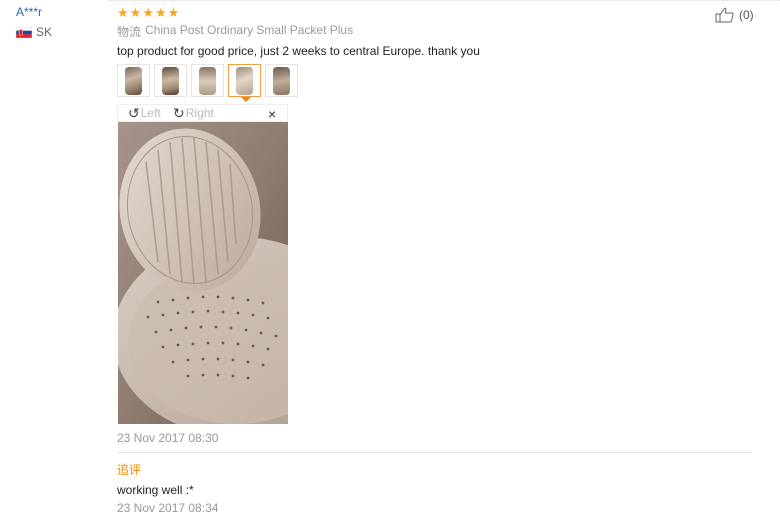  What do you see at coordinates (129, 470) in the screenshot?
I see `additional-feedback-label: 追评` at bounding box center [129, 470].